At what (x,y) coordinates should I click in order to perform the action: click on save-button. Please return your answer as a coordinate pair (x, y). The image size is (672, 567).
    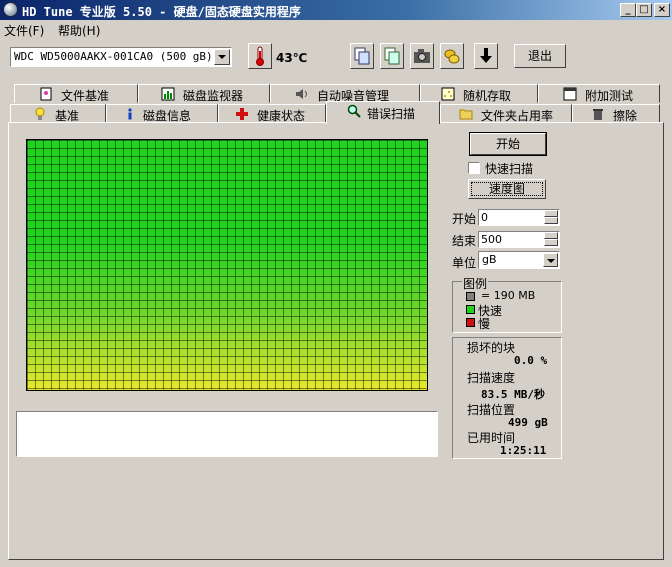
    Looking at the image, I should click on (486, 56).